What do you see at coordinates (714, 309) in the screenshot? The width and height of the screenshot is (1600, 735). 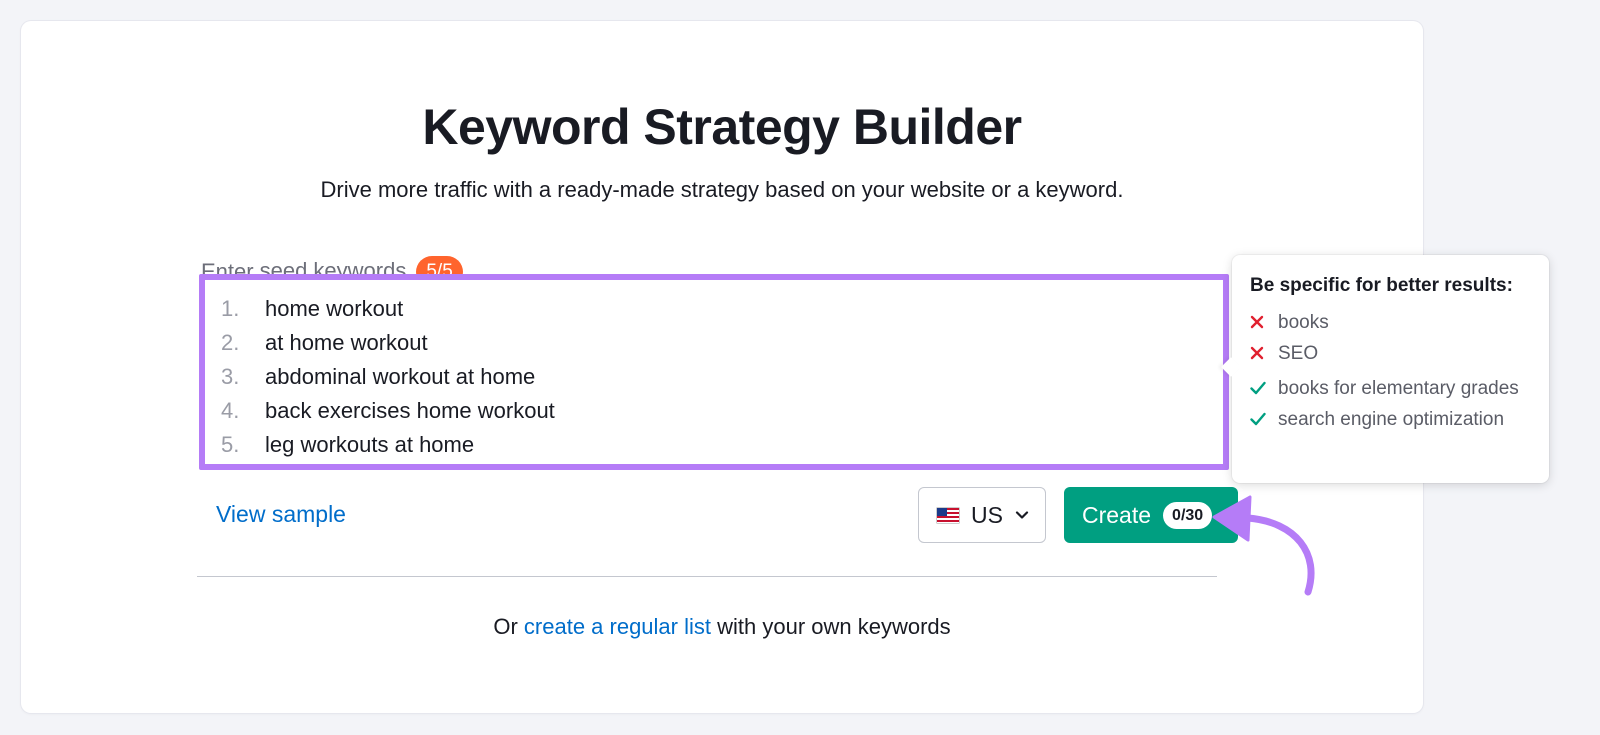 I see `keyword-line: 1. home workout` at bounding box center [714, 309].